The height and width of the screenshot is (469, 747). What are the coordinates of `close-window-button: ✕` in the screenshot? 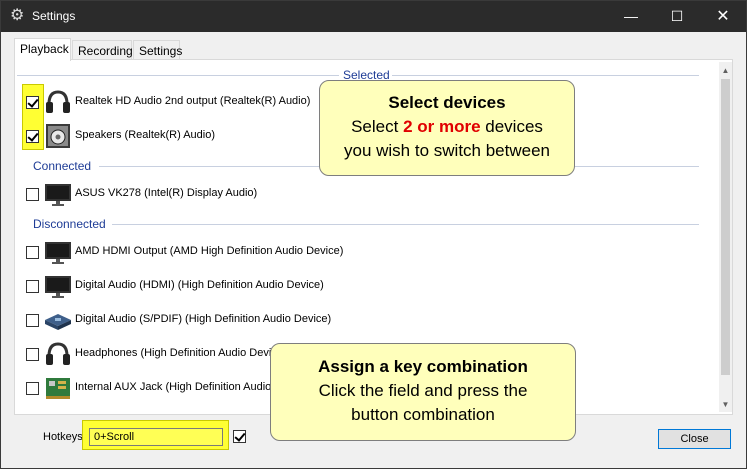 It's located at (723, 16).